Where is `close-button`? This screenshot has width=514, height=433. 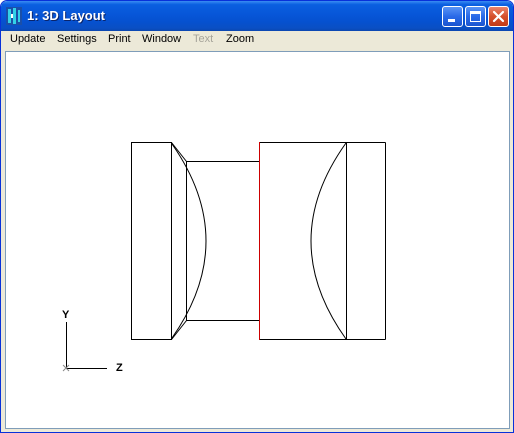
close-button is located at coordinates (498, 16).